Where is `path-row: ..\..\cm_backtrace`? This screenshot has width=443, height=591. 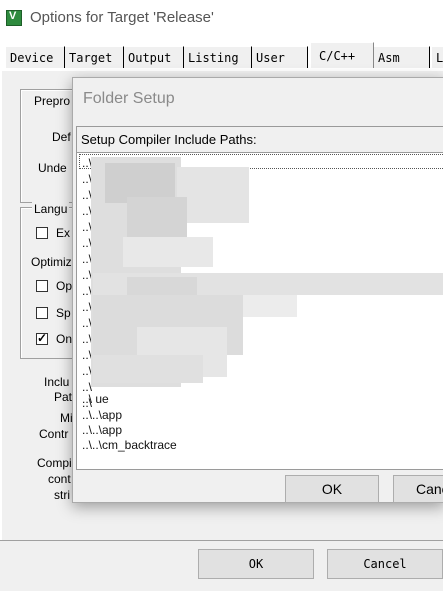 path-row: ..\..\cm_backtrace is located at coordinates (129, 445).